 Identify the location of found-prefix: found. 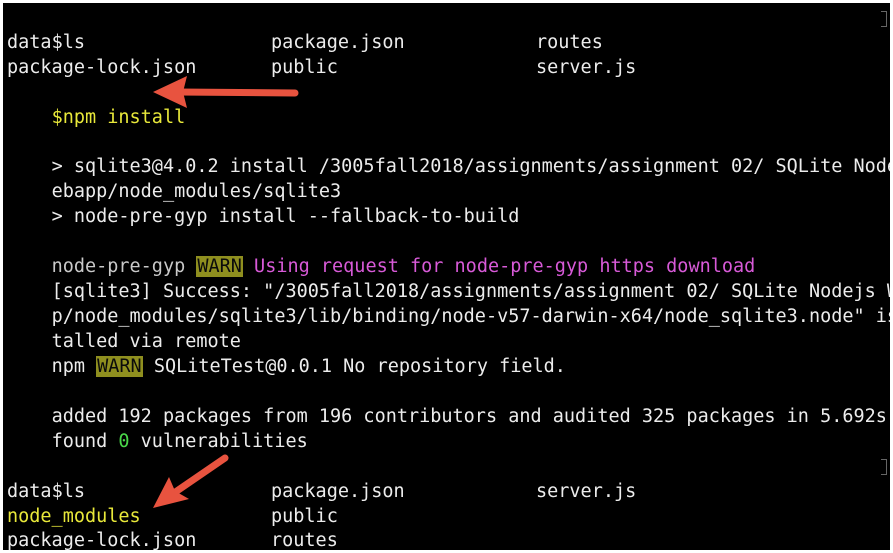
(85, 441).